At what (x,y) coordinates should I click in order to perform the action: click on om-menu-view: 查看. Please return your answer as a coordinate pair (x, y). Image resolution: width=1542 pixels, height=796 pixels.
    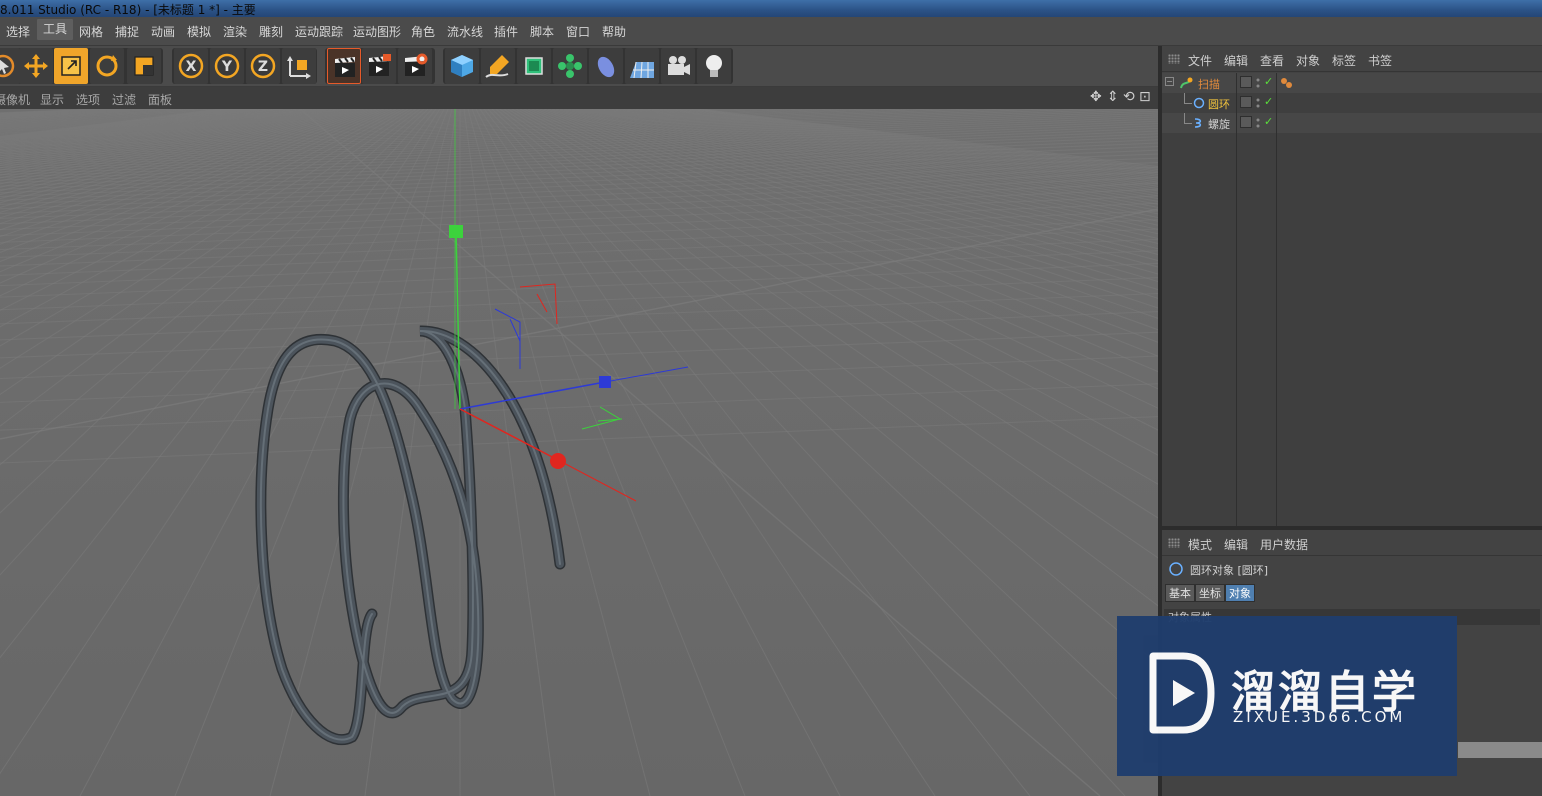
    Looking at the image, I should click on (1272, 60).